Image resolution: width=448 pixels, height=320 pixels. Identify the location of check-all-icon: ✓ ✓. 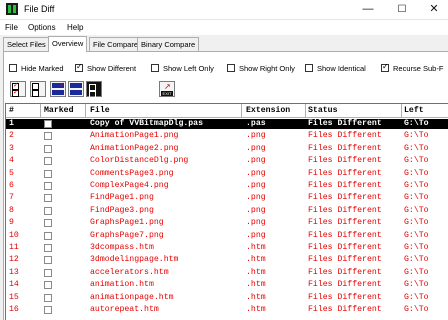
(18, 89).